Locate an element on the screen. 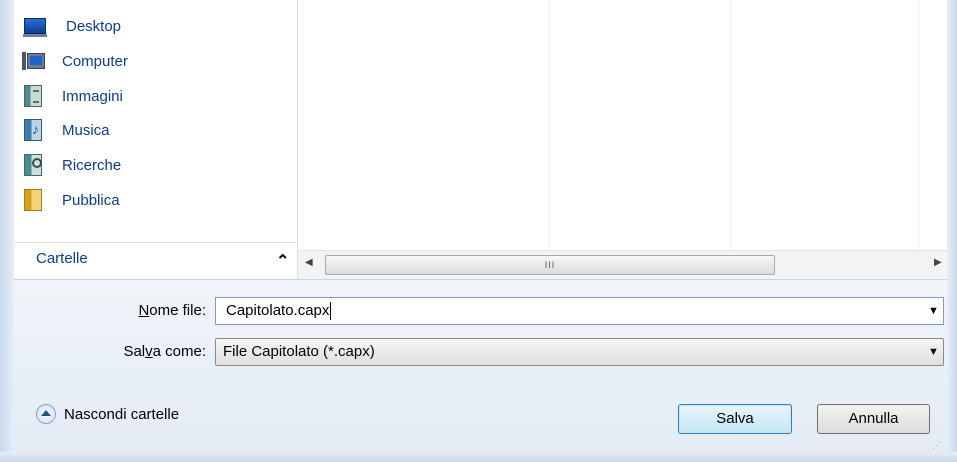  nav-item-label: Immagini is located at coordinates (92, 96).